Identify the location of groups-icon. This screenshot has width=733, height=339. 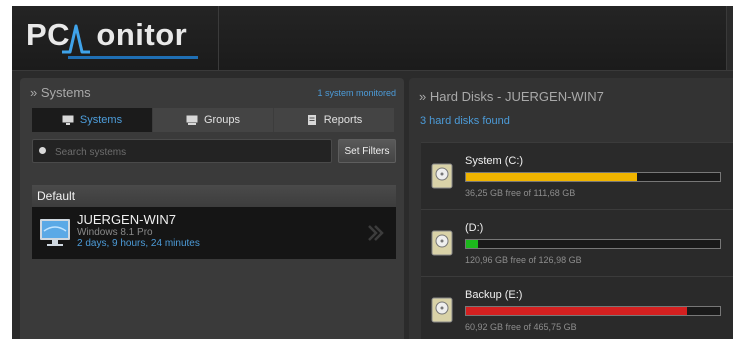
(192, 120).